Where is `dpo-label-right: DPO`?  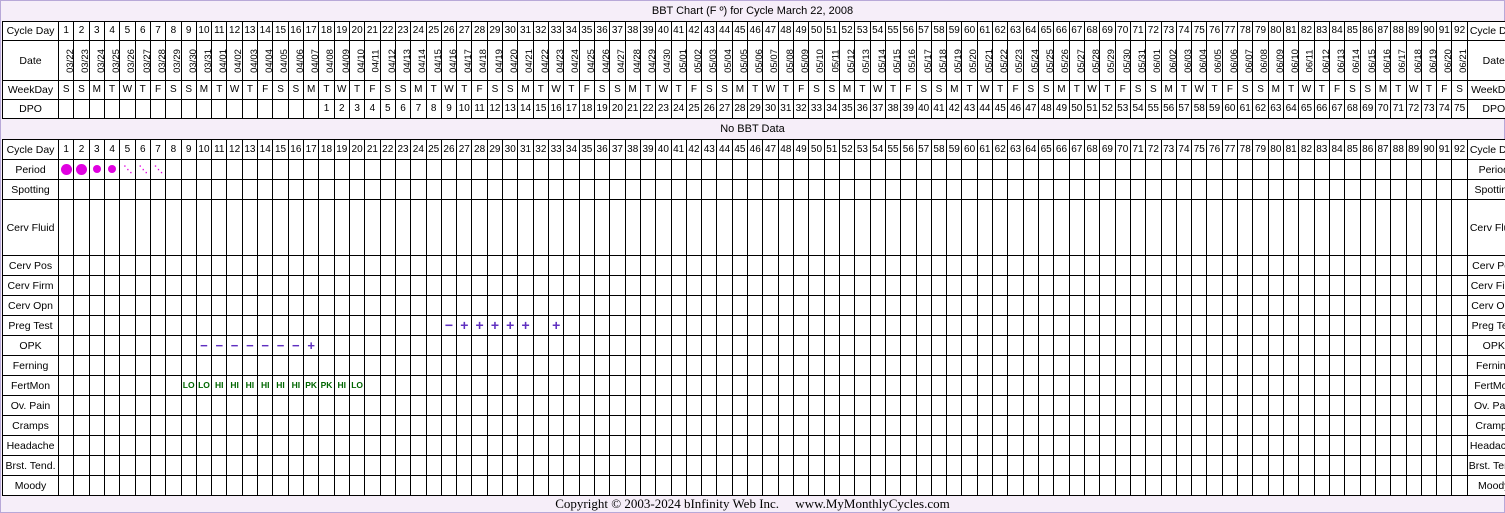
dpo-label-right: DPO is located at coordinates (1485, 109).